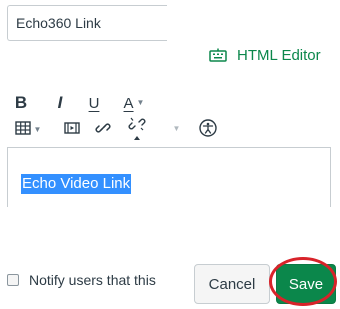  I want to click on notify-users-option: Notify users that this, so click(82, 280).